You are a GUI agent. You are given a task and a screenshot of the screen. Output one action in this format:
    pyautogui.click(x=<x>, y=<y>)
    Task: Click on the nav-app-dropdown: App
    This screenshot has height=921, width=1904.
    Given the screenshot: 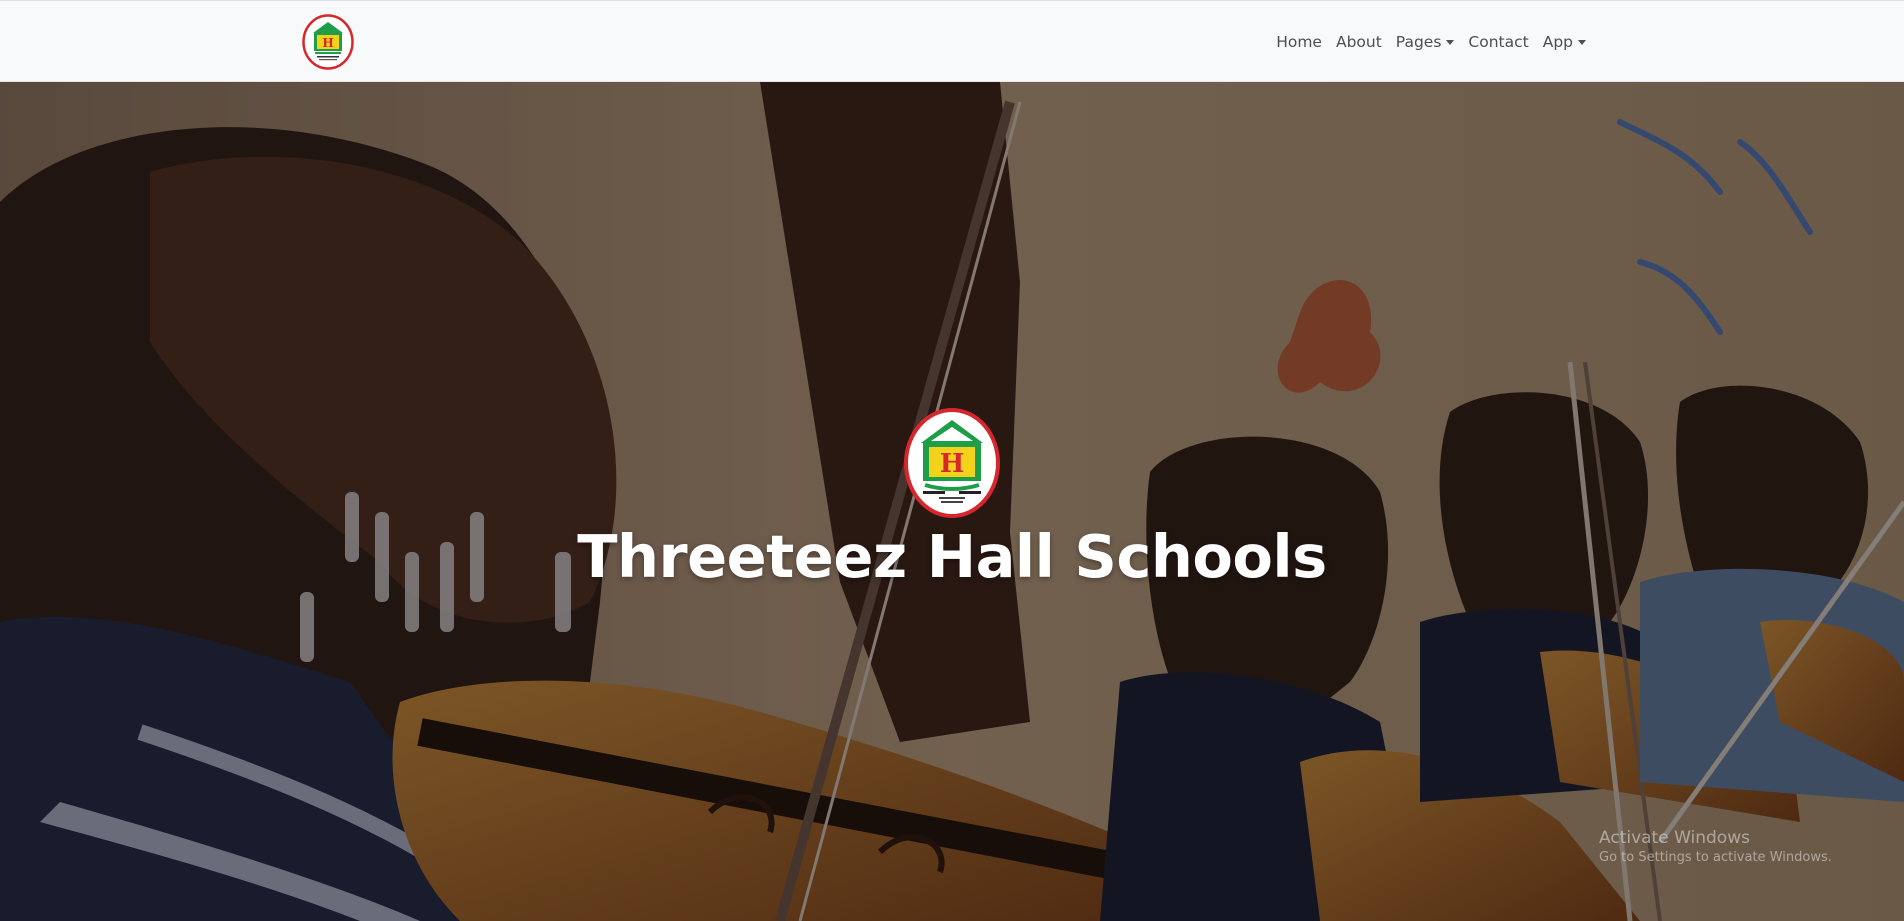 What is the action you would take?
    pyautogui.click(x=1564, y=42)
    